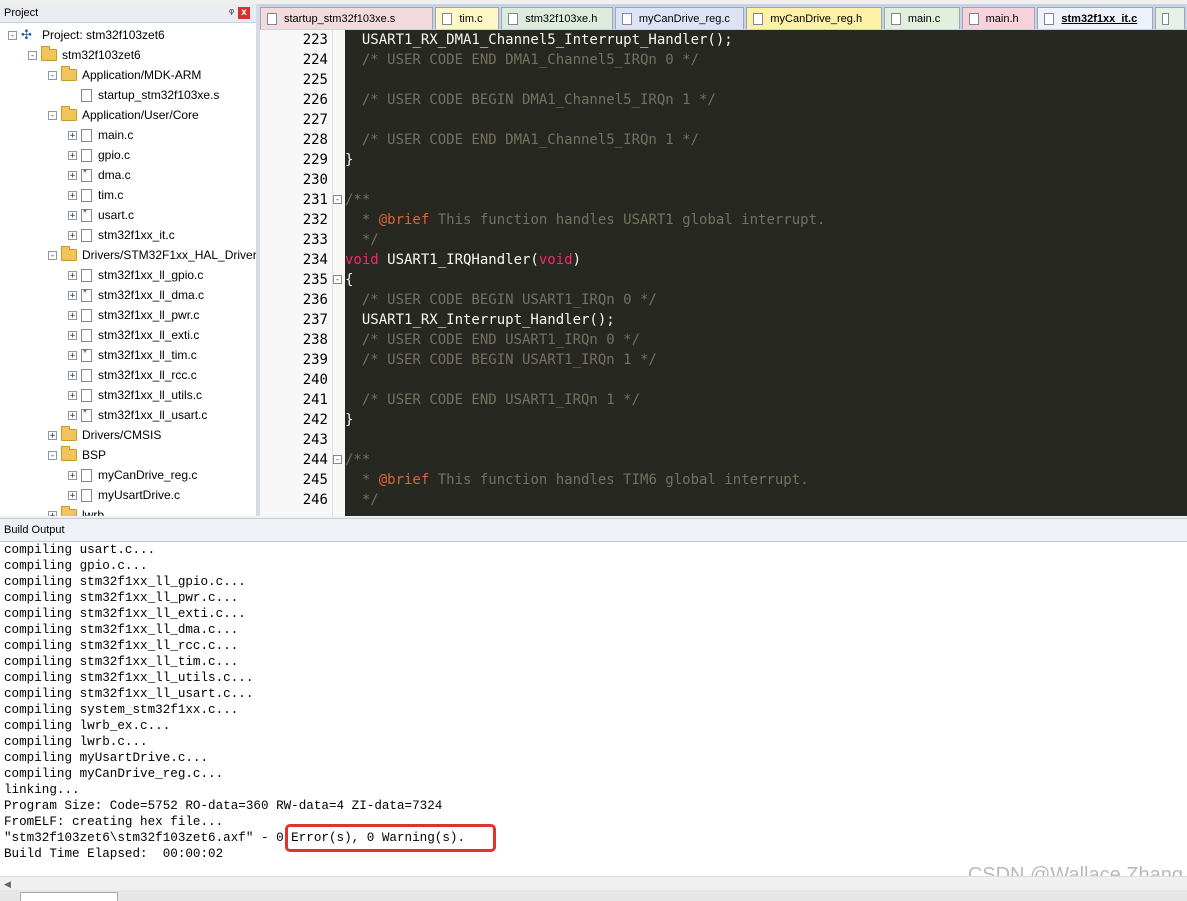 This screenshot has width=1187, height=901. I want to click on tree-item: - Application/User/Core, so click(123, 115).